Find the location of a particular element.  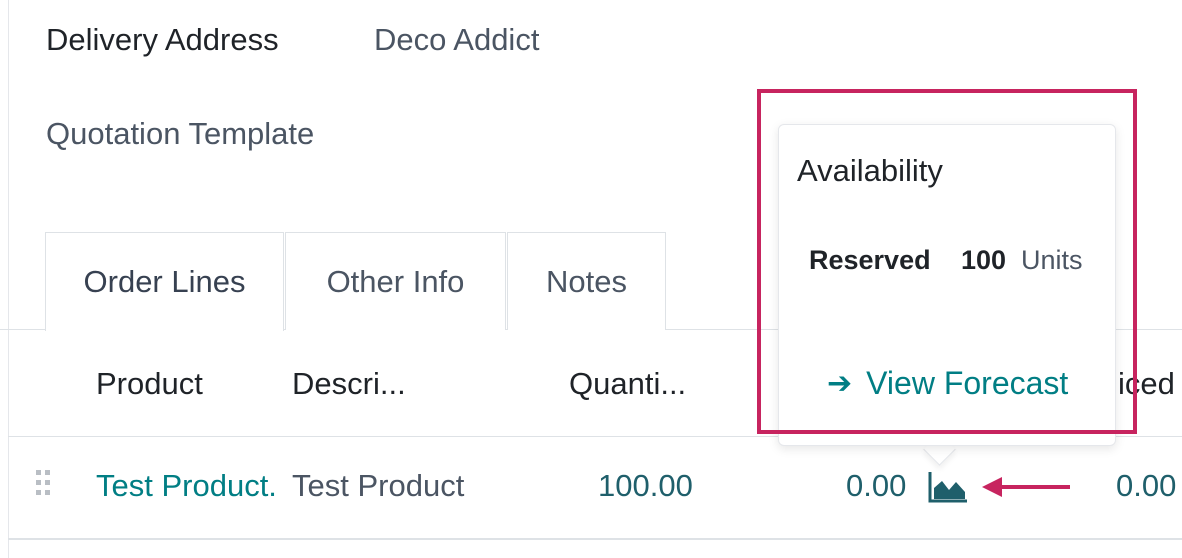

column-header-unit-price: iced is located at coordinates (1146, 384).